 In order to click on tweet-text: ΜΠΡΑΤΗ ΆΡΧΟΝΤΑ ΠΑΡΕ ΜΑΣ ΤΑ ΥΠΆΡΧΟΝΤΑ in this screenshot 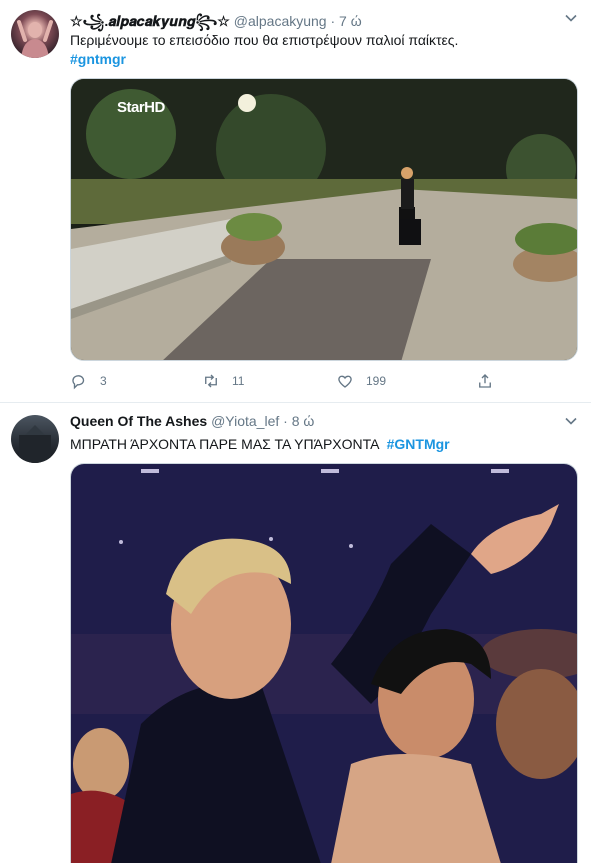, I will do `click(224, 444)`.